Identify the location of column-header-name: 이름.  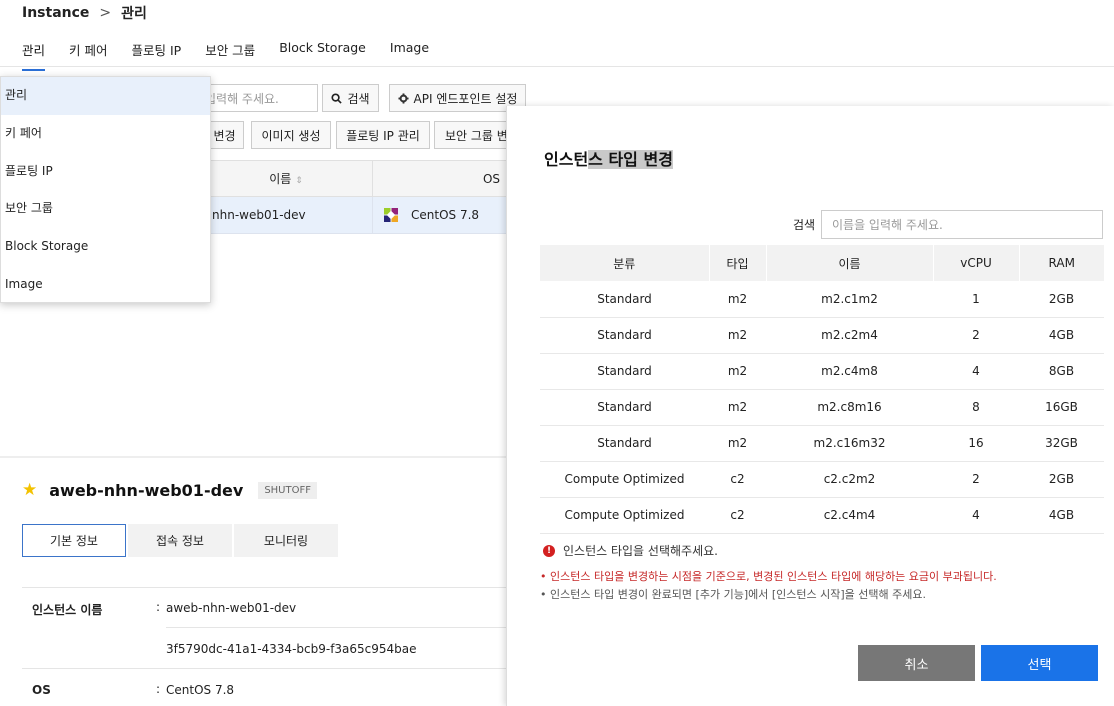
(850, 263).